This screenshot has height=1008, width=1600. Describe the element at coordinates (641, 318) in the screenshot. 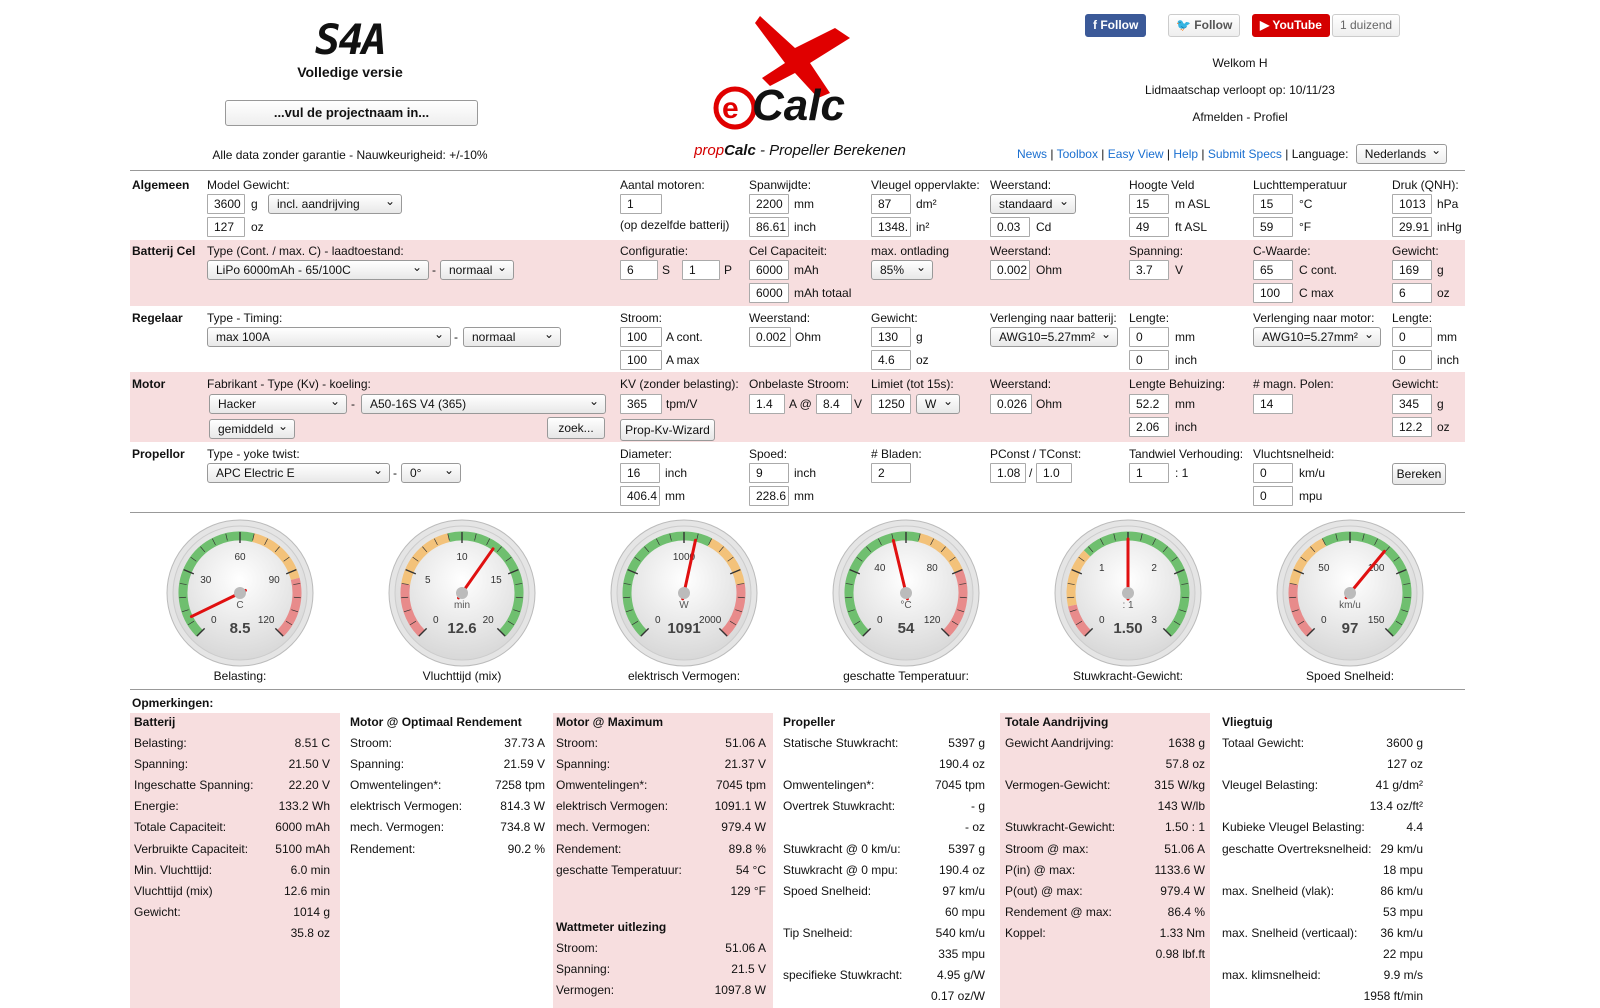

I see `esc-current-label: Stroom:` at that location.